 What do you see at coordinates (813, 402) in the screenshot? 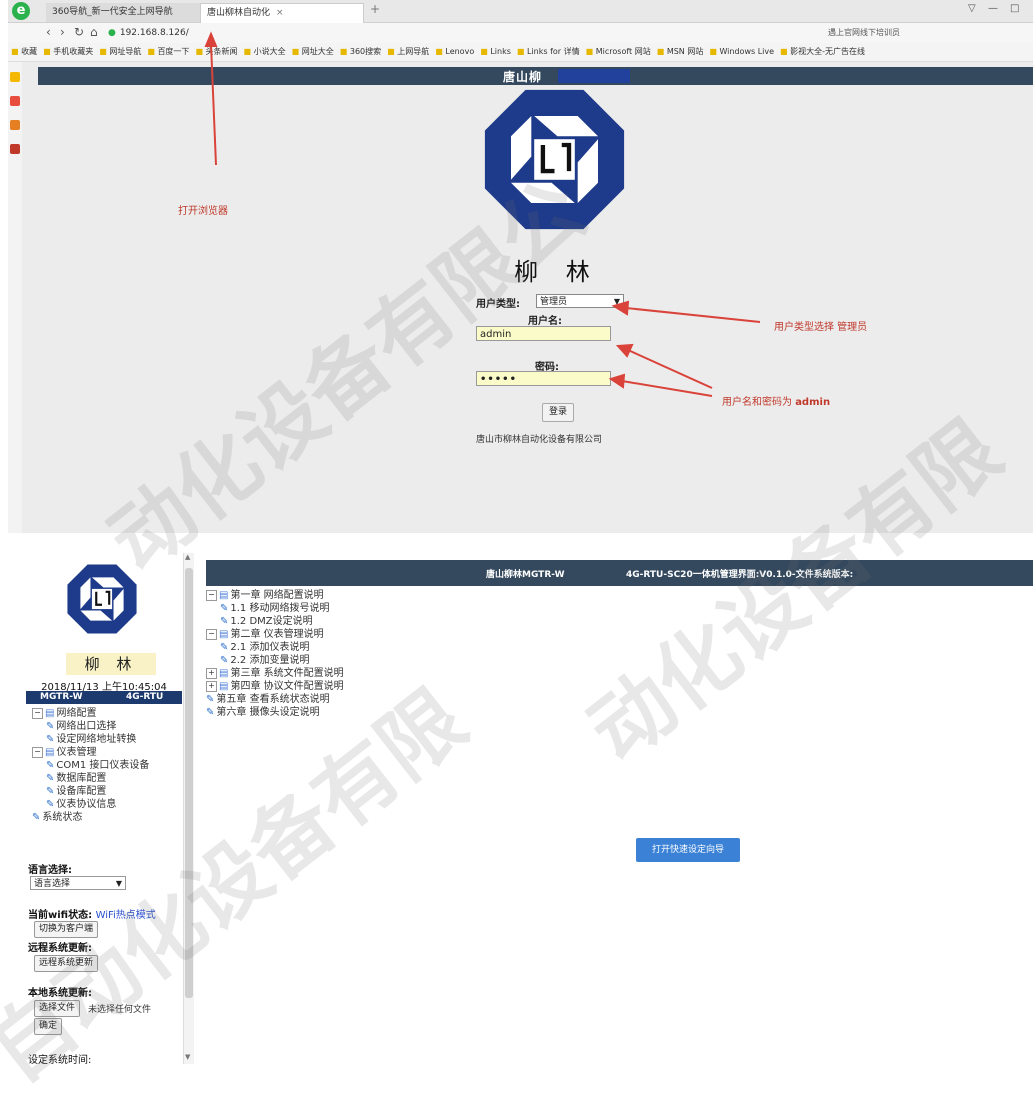
I see `note-credentials-value: admin` at bounding box center [813, 402].